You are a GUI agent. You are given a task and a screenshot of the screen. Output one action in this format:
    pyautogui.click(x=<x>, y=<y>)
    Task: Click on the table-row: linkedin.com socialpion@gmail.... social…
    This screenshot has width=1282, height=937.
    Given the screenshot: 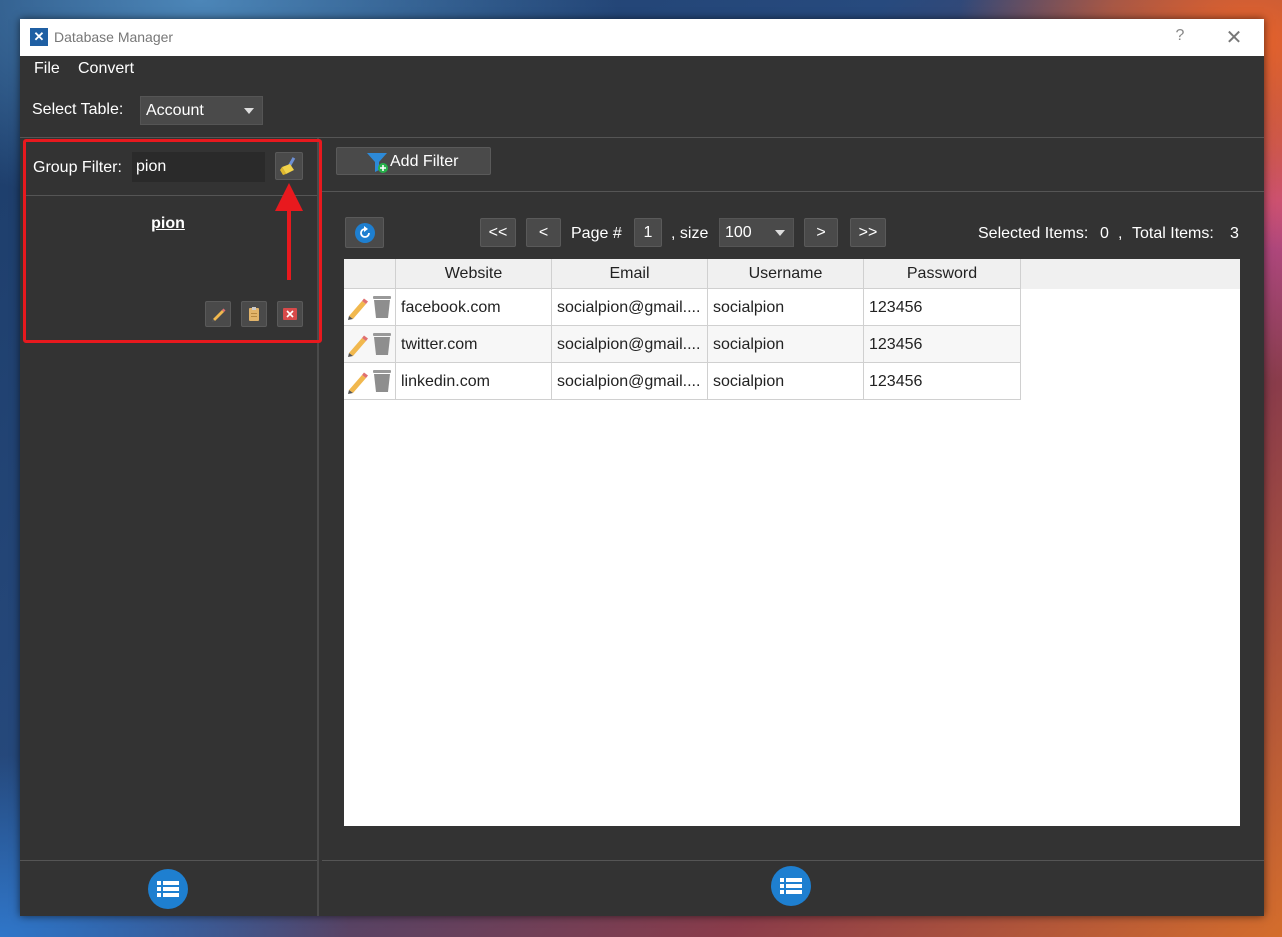 What is the action you would take?
    pyautogui.click(x=682, y=381)
    